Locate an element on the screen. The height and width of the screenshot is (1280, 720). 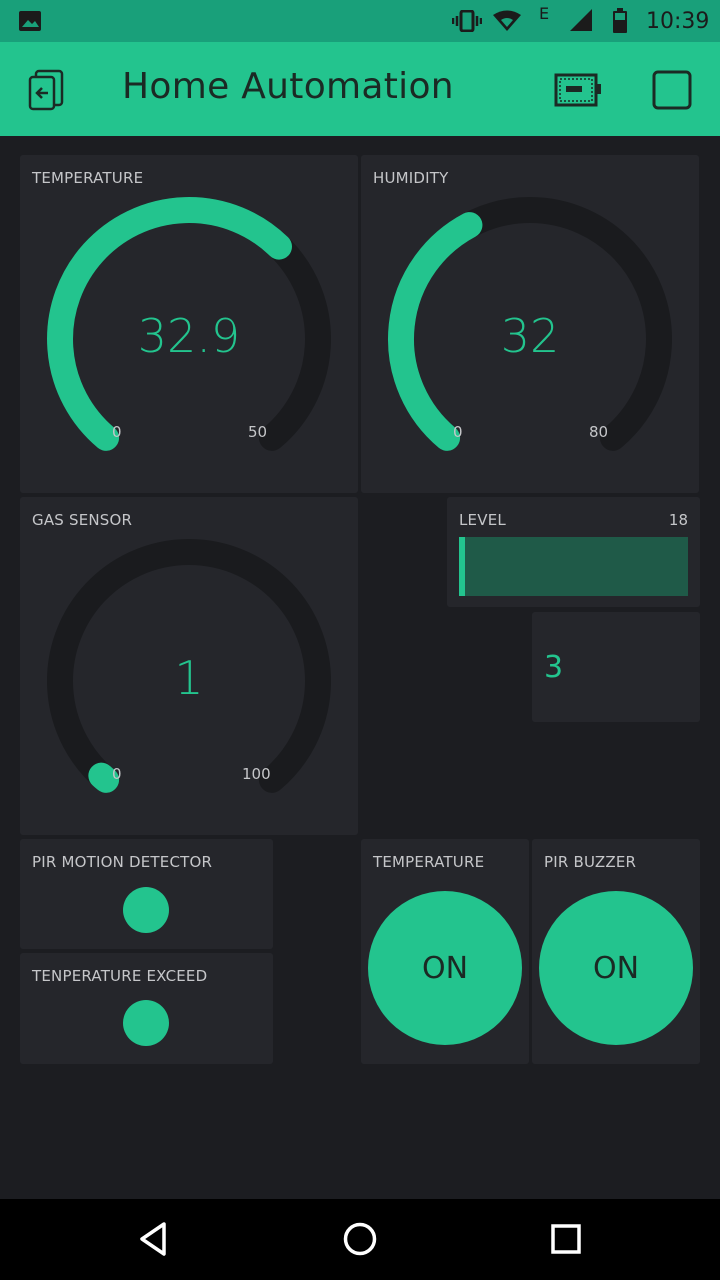
recents-icon is located at coordinates (566, 1239).